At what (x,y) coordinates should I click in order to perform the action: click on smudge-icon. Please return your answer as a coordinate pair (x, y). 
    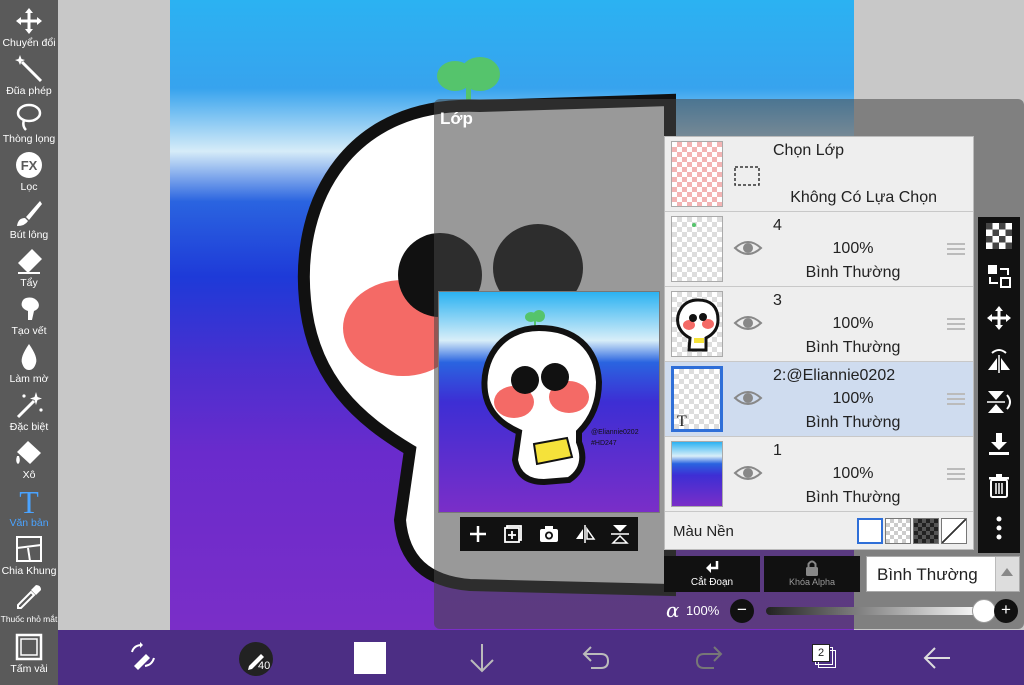
    Looking at the image, I should click on (30, 308).